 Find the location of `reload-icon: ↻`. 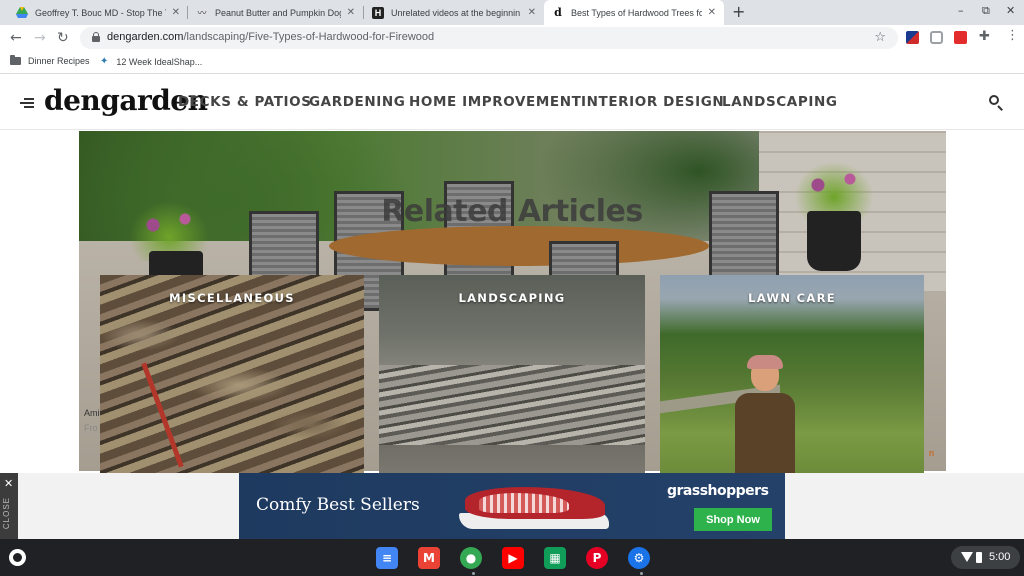

reload-icon: ↻ is located at coordinates (63, 38).